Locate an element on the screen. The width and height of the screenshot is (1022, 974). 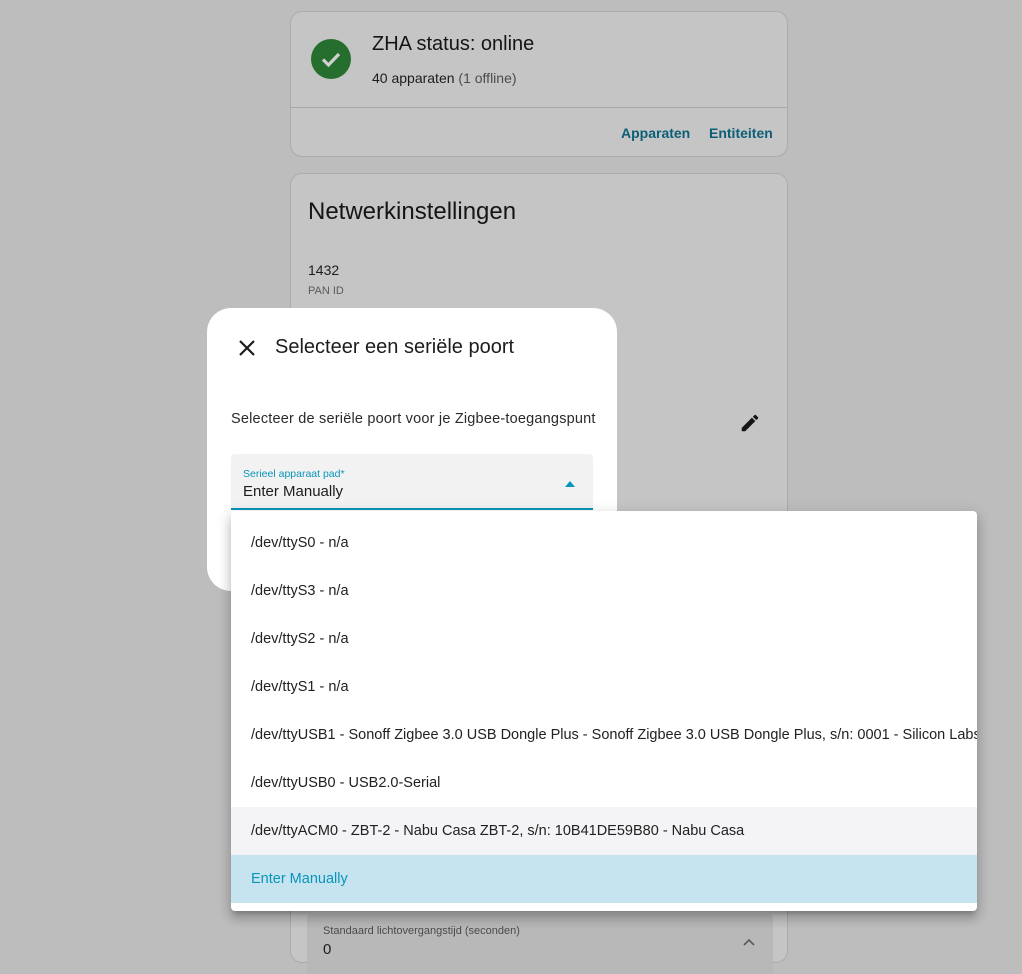
device-count: 40 apparaten (1 offline) is located at coordinates (444, 78).